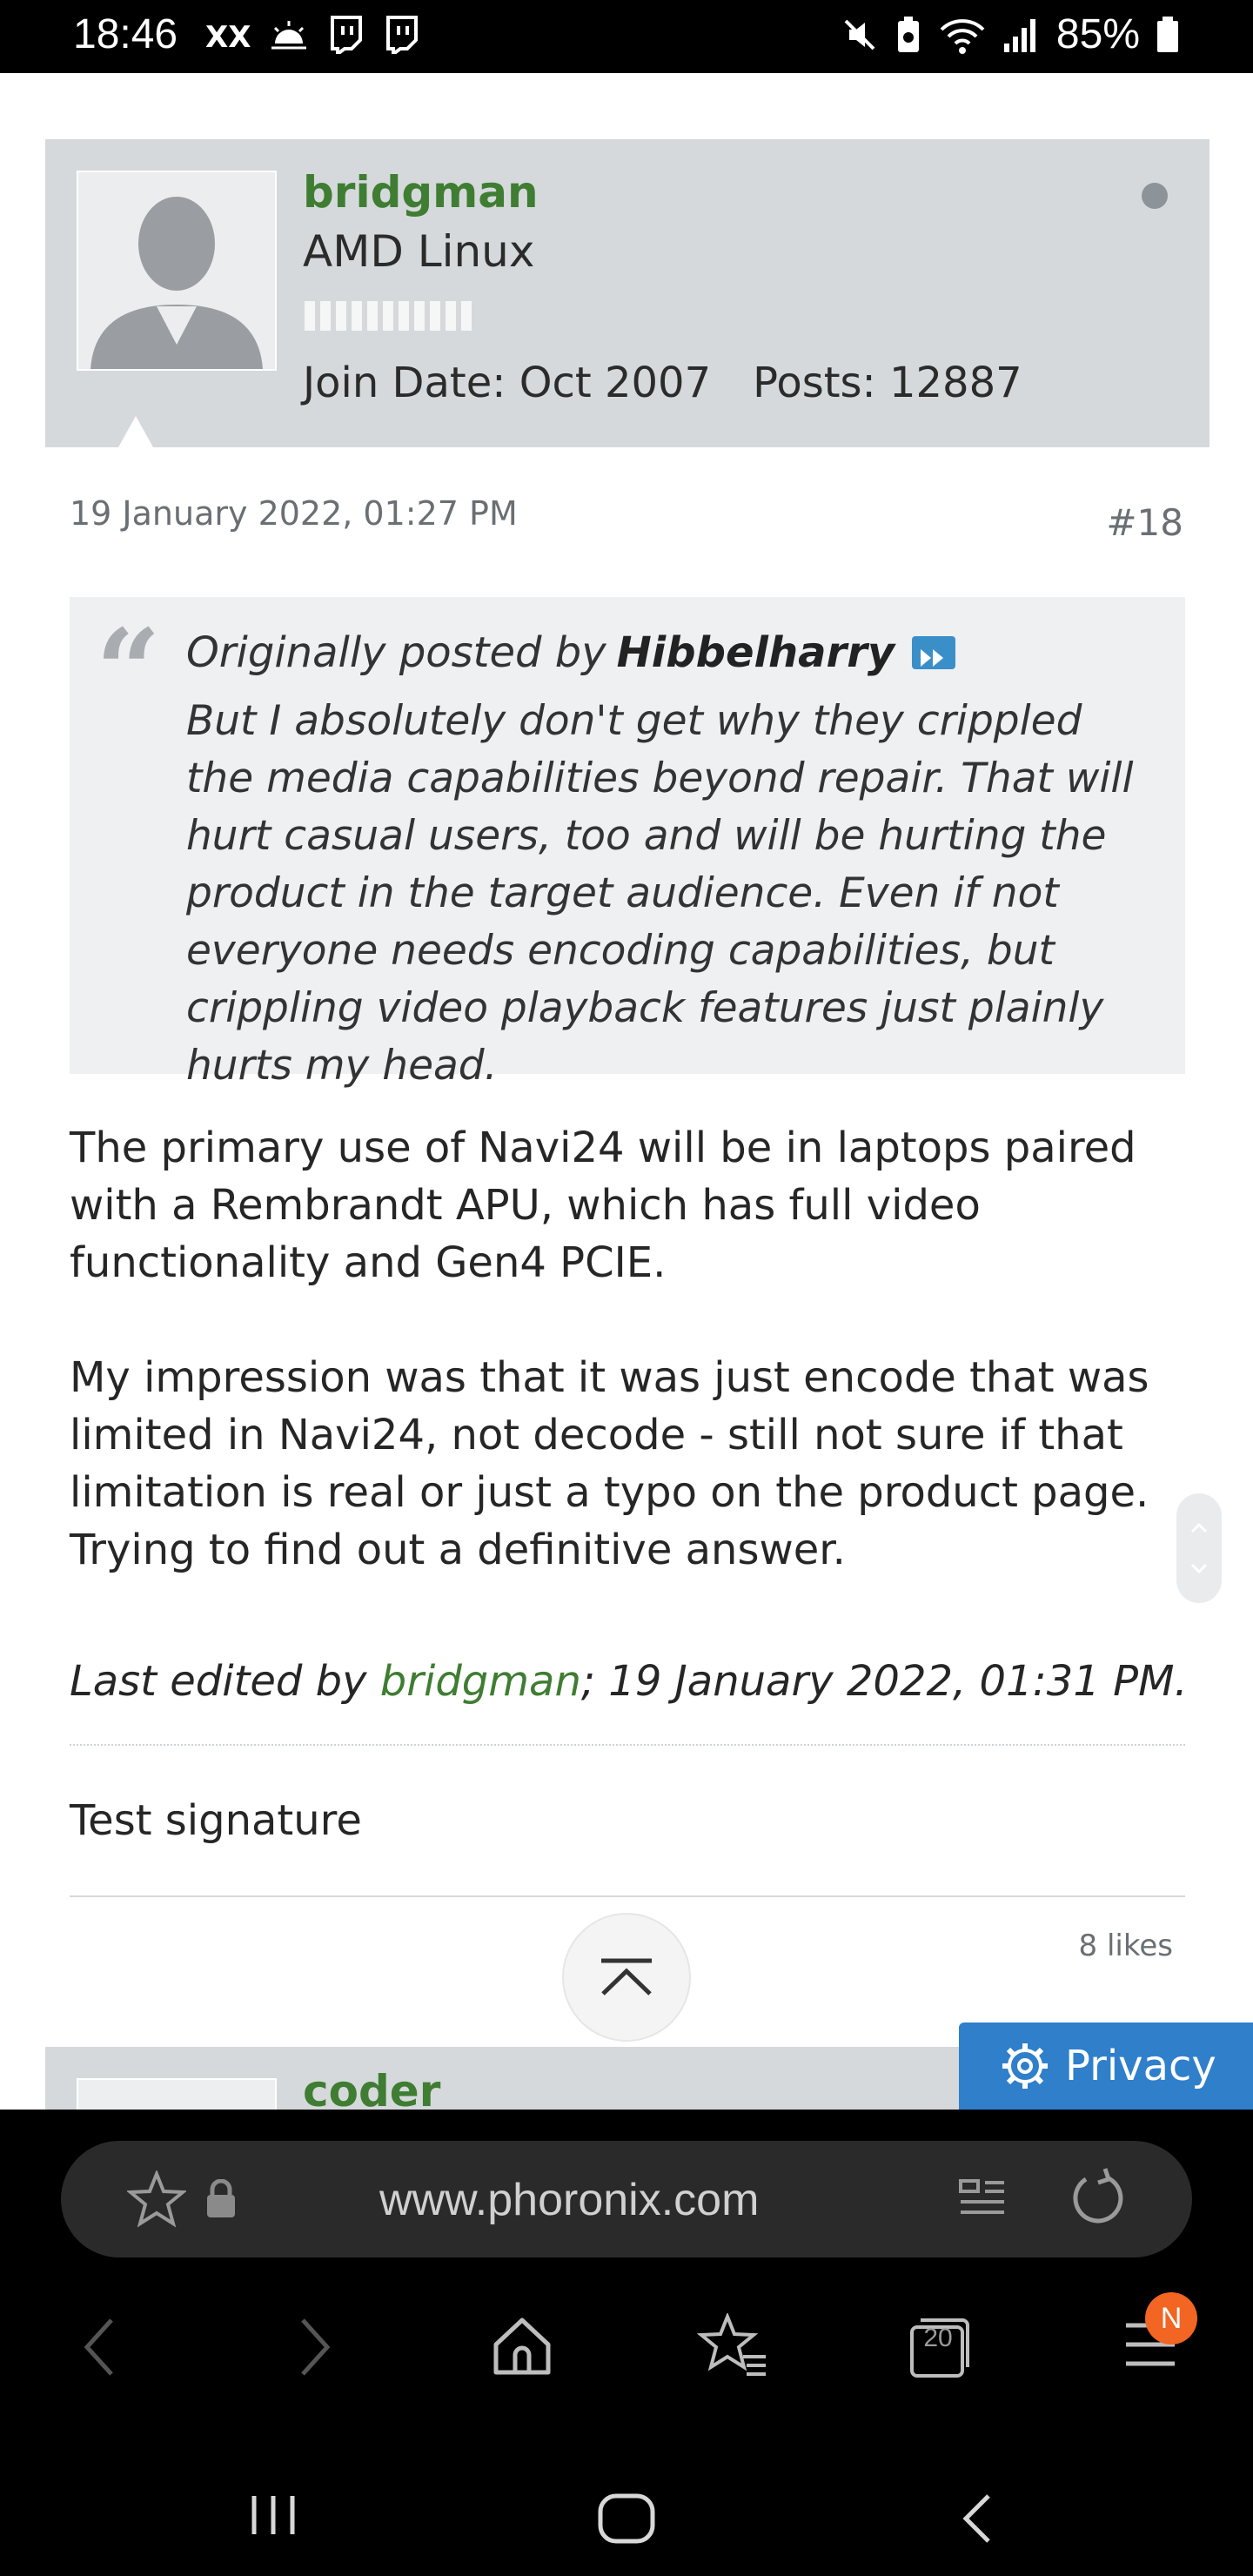 This screenshot has width=1253, height=2576. Describe the element at coordinates (480, 1682) in the screenshot. I see `edited-by-link: bridgman` at that location.